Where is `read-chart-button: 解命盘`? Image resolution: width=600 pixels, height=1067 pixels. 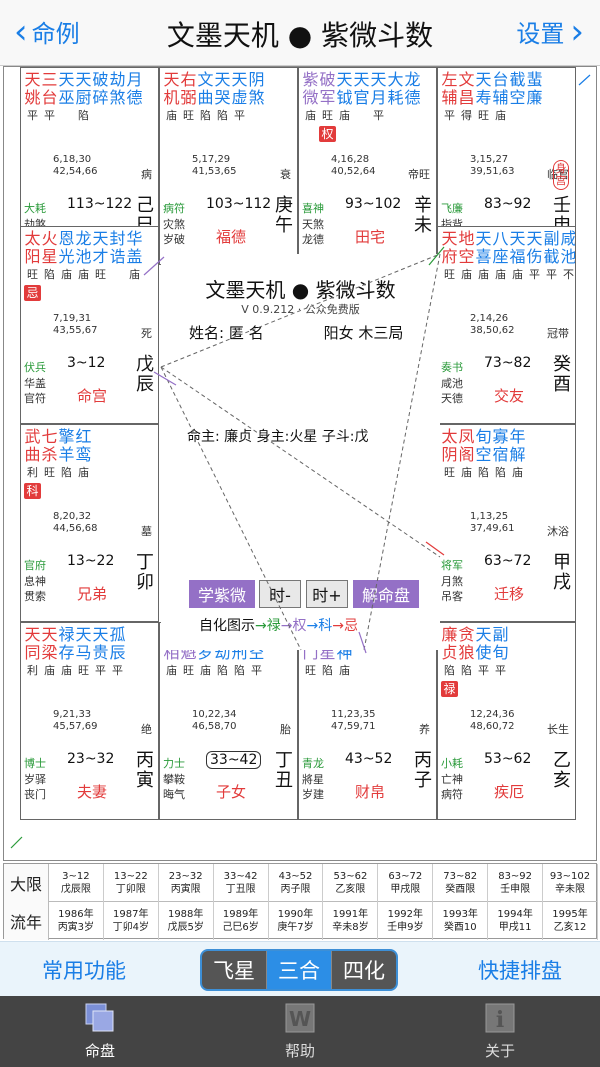
read-chart-button: 解命盘 is located at coordinates (386, 594).